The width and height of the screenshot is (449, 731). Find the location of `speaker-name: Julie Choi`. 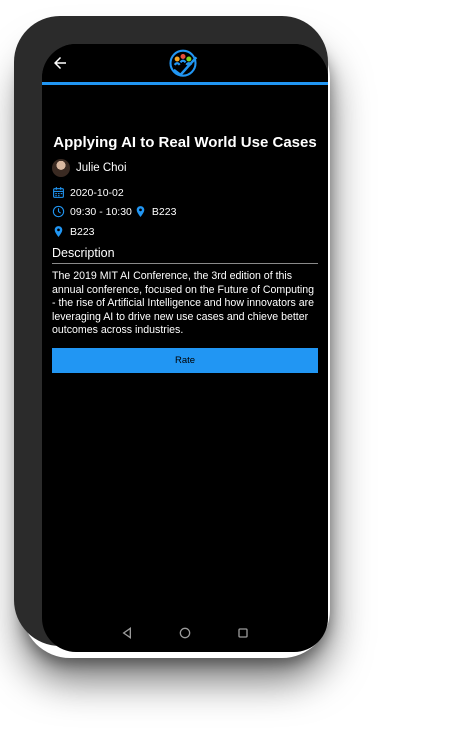

speaker-name: Julie Choi is located at coordinates (101, 168).